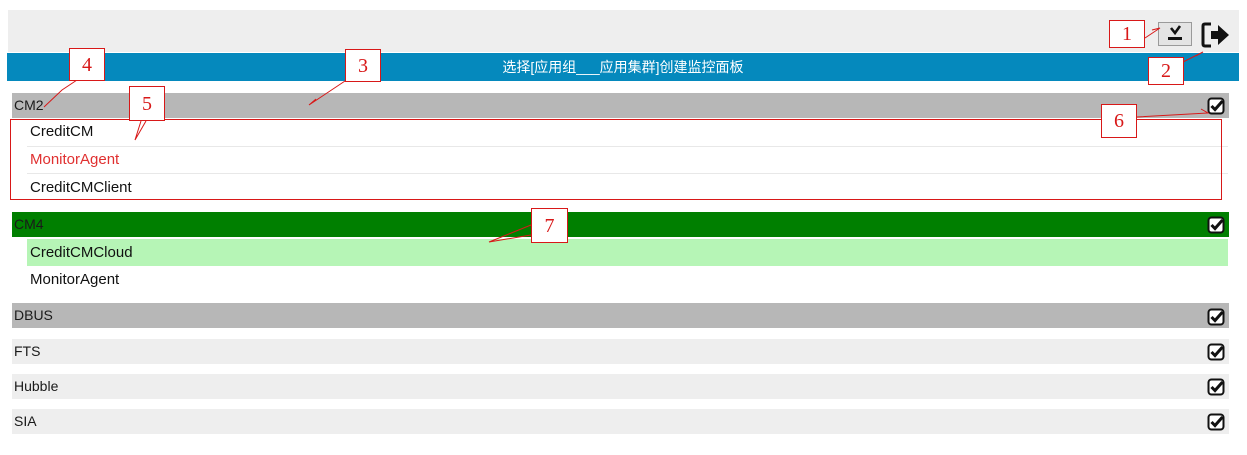  I want to click on group-row-dbus: DBUS, so click(620, 315).